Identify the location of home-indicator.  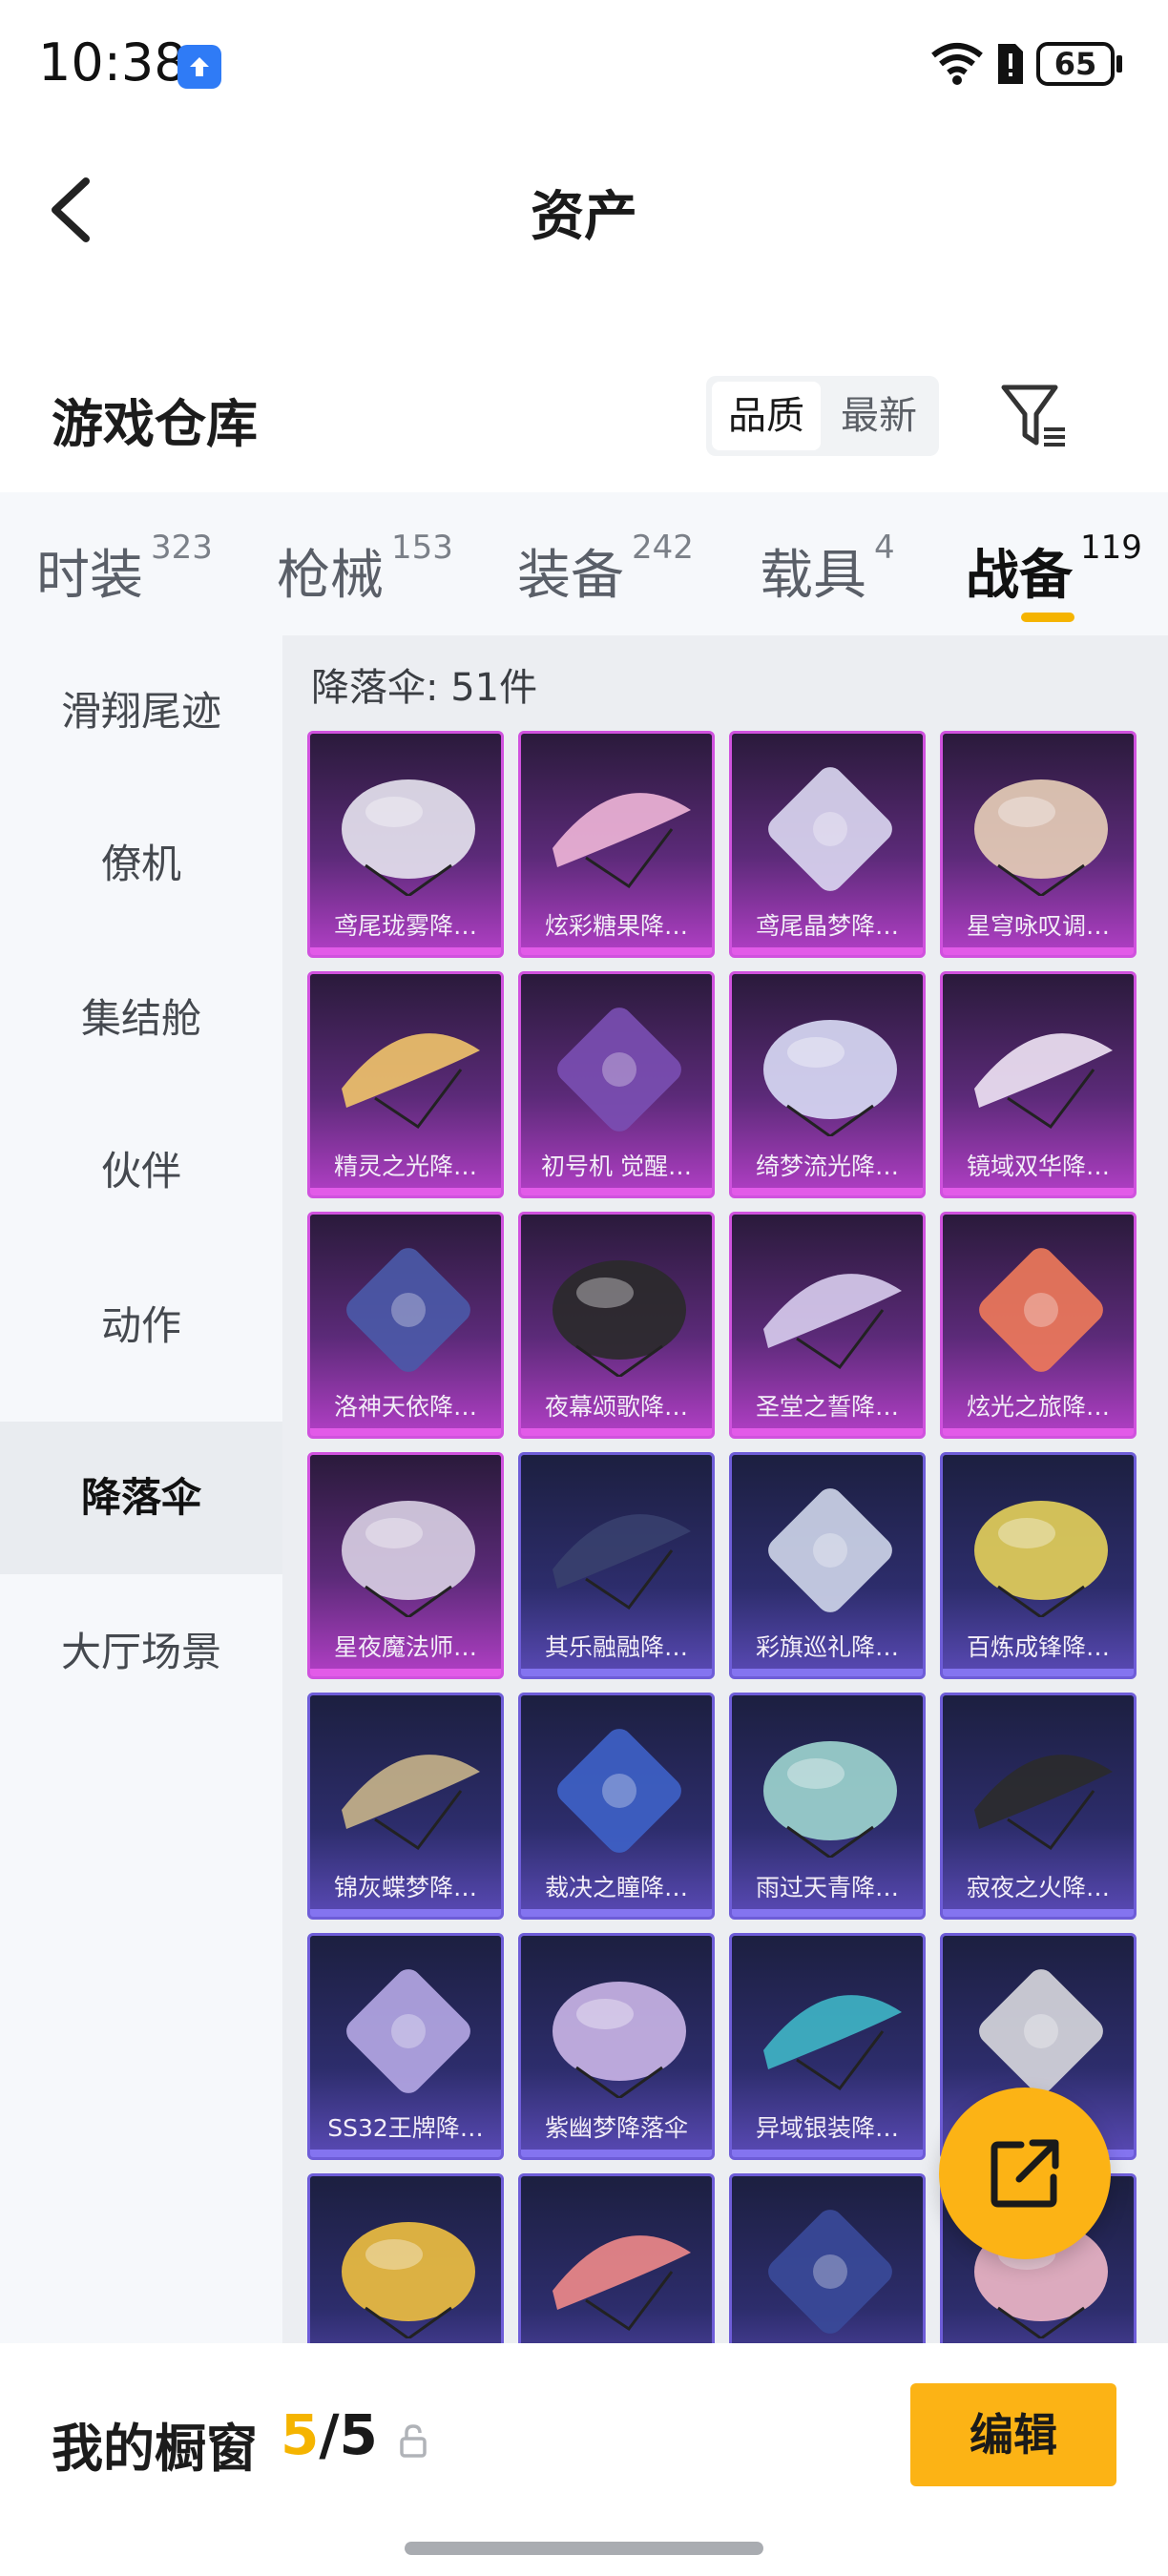
(584, 2548).